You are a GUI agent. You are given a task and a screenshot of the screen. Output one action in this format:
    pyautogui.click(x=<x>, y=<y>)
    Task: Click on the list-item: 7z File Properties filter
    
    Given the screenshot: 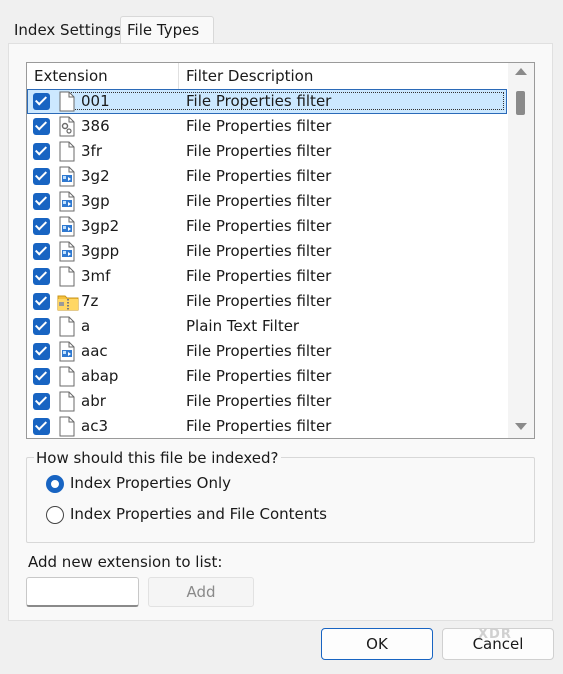 What is the action you would take?
    pyautogui.click(x=267, y=301)
    